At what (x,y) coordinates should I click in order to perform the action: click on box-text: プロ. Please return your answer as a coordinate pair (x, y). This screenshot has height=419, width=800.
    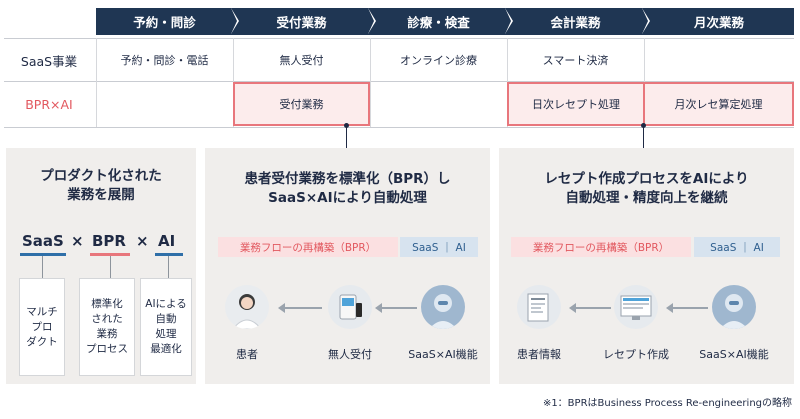
    Looking at the image, I should click on (42, 326).